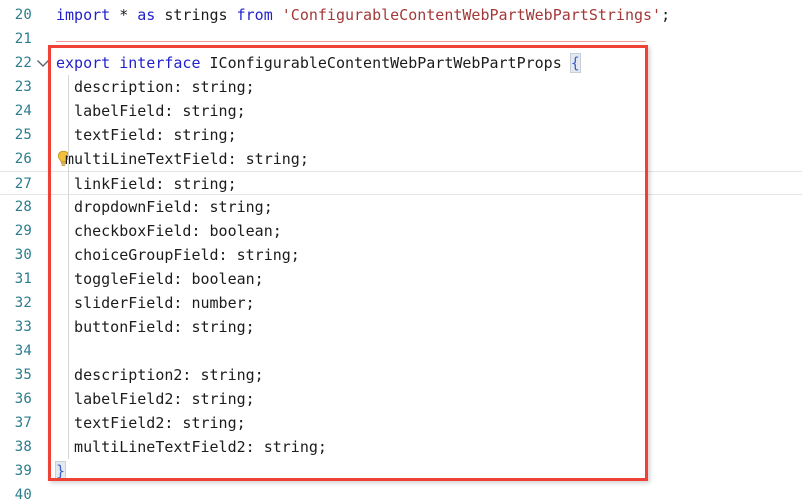 Image resolution: width=802 pixels, height=502 pixels. Describe the element at coordinates (666, 15) in the screenshot. I see `code-token: ;` at that location.